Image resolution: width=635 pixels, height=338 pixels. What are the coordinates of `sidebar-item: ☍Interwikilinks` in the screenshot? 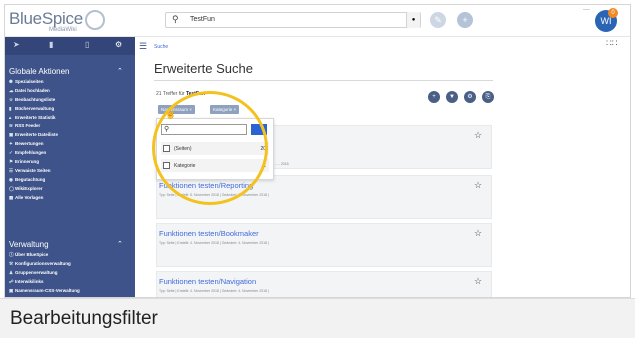 It's located at (44, 283).